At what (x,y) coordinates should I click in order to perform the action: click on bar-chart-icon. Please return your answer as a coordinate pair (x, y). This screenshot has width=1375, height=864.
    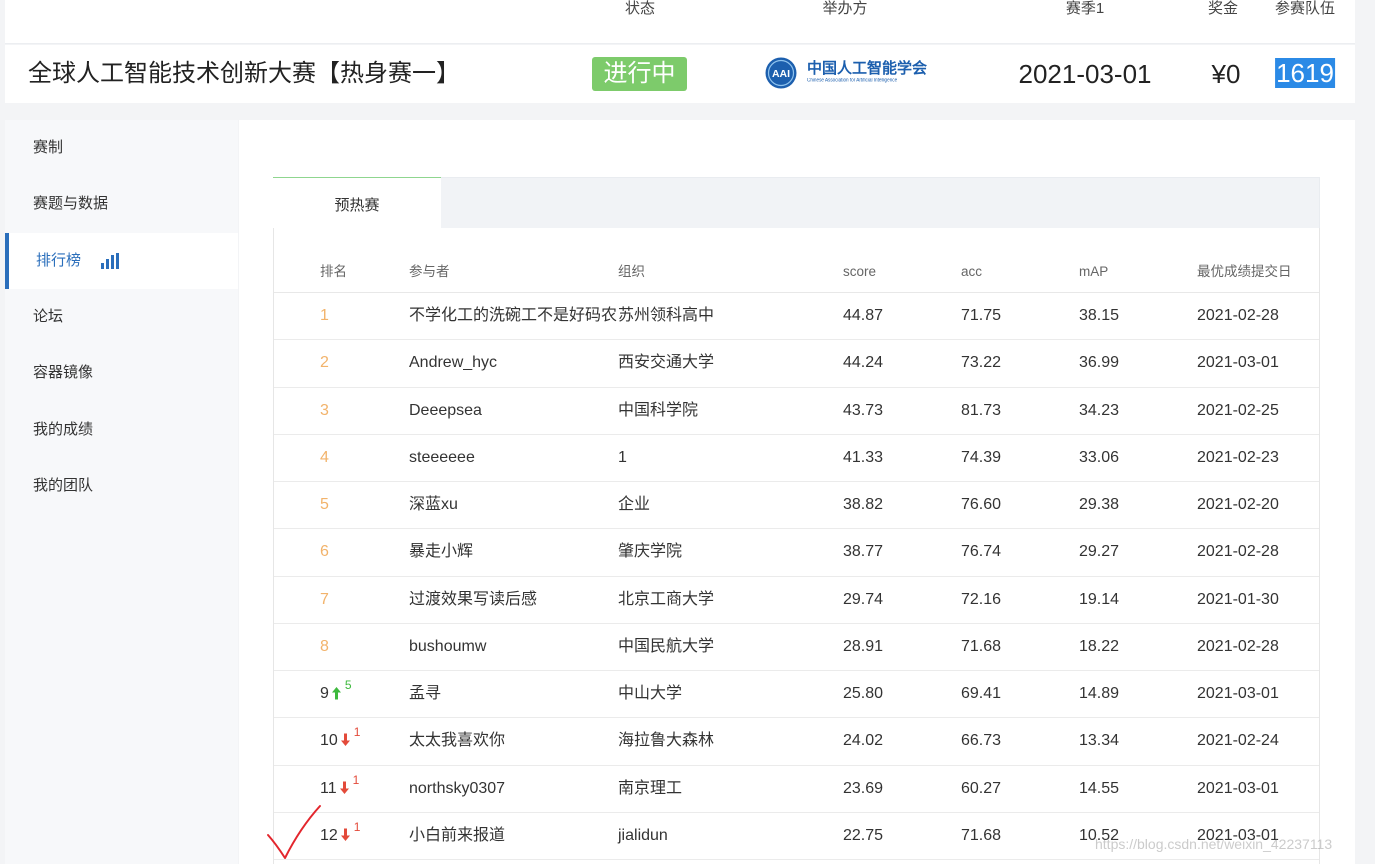
    Looking at the image, I should click on (110, 260).